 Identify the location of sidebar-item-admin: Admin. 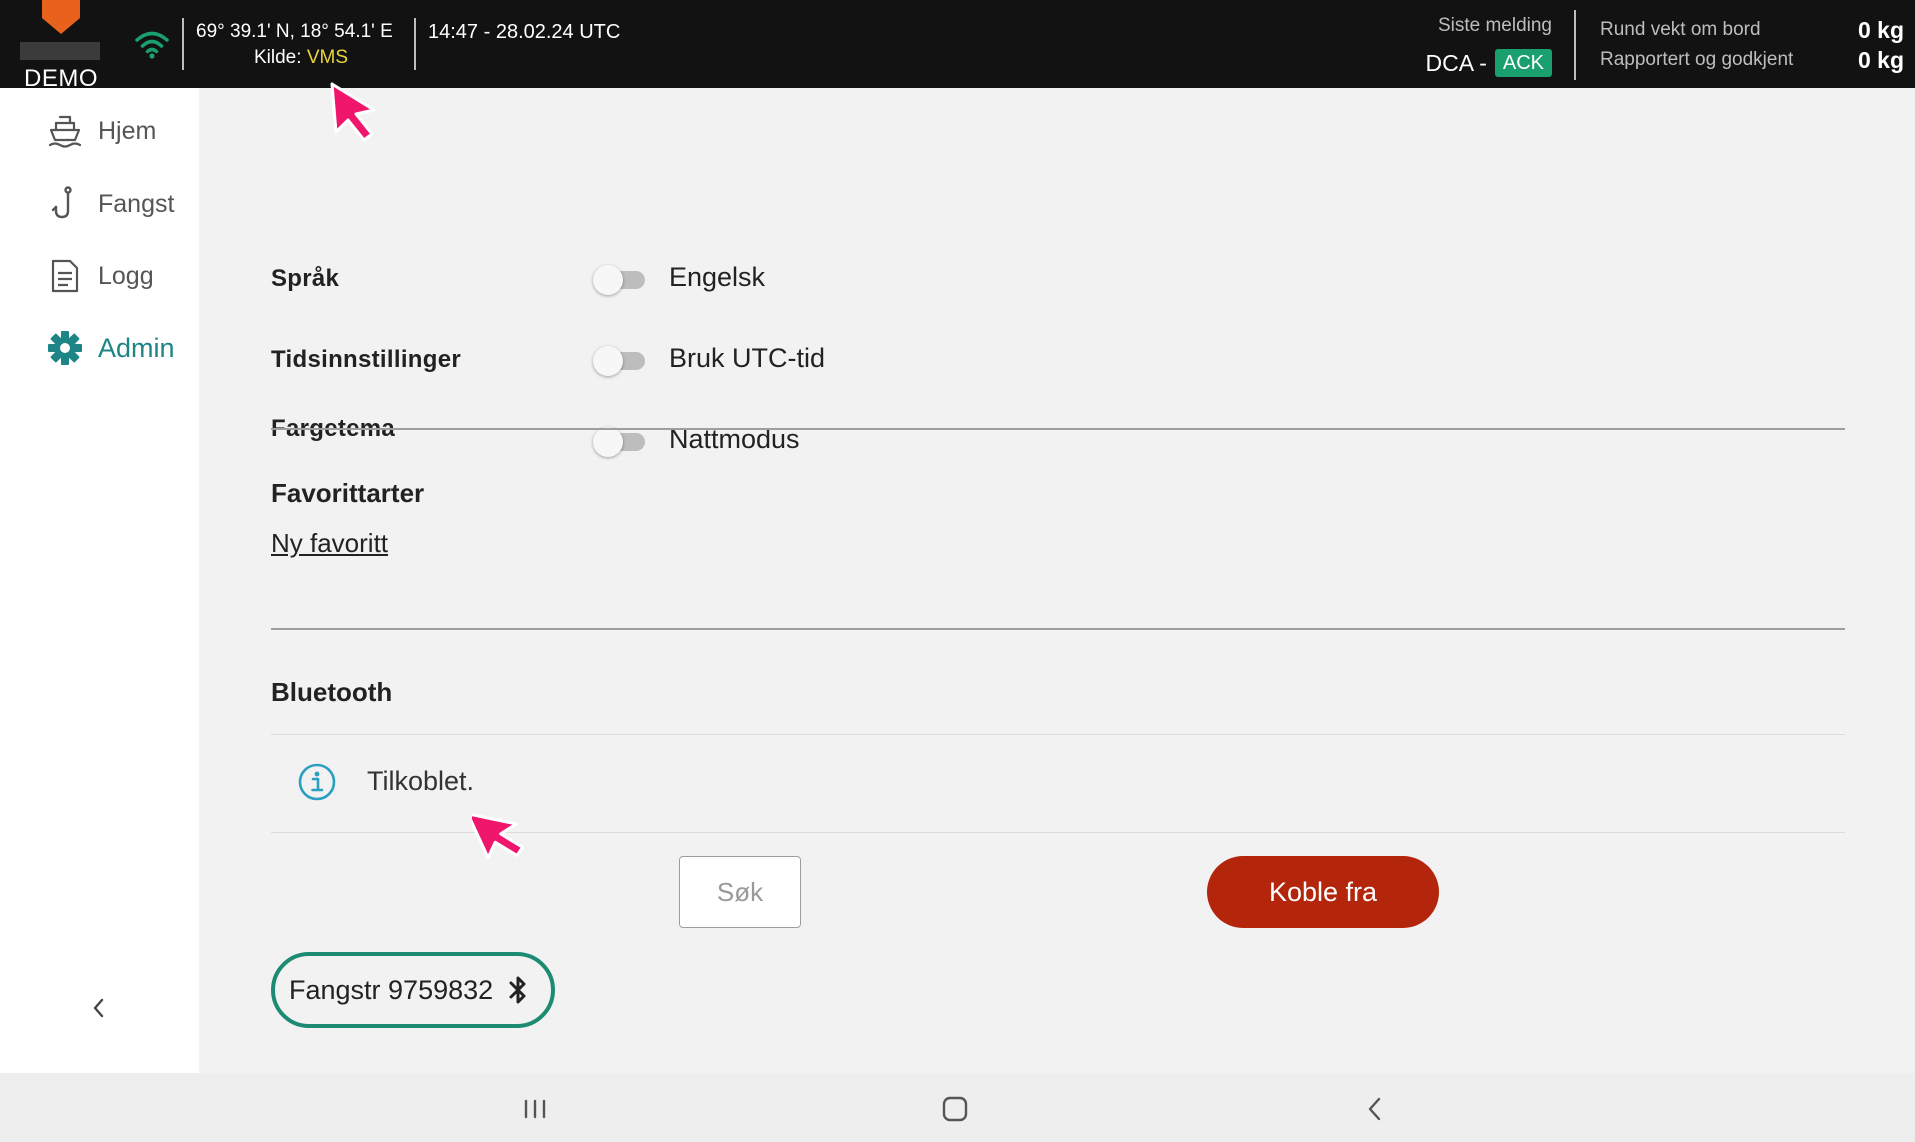
(110, 348).